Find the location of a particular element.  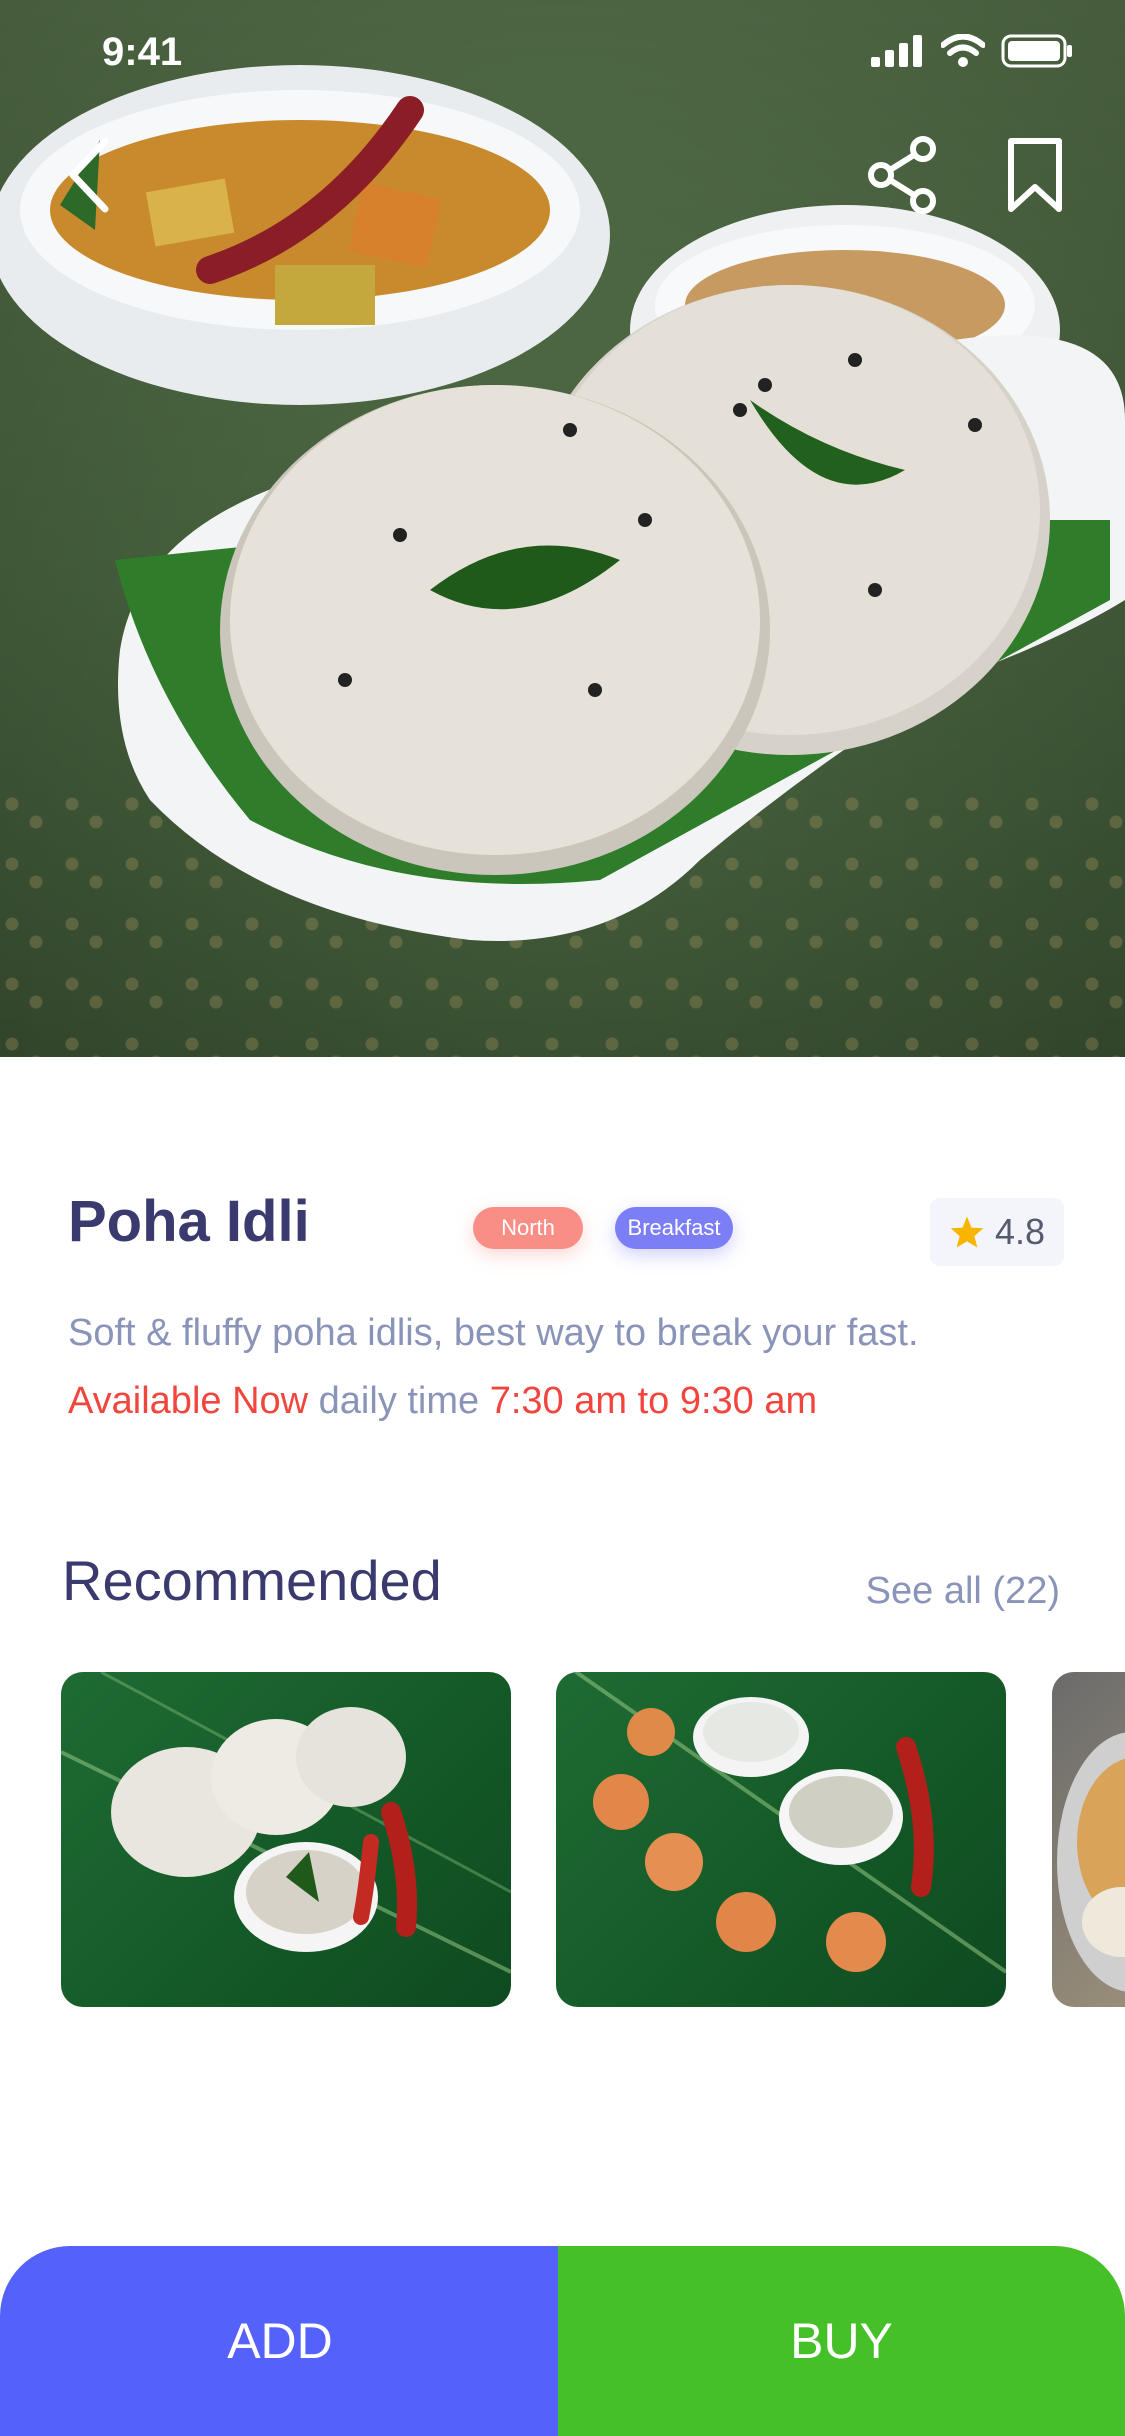

rating-badge: 4.8 is located at coordinates (997, 1232).